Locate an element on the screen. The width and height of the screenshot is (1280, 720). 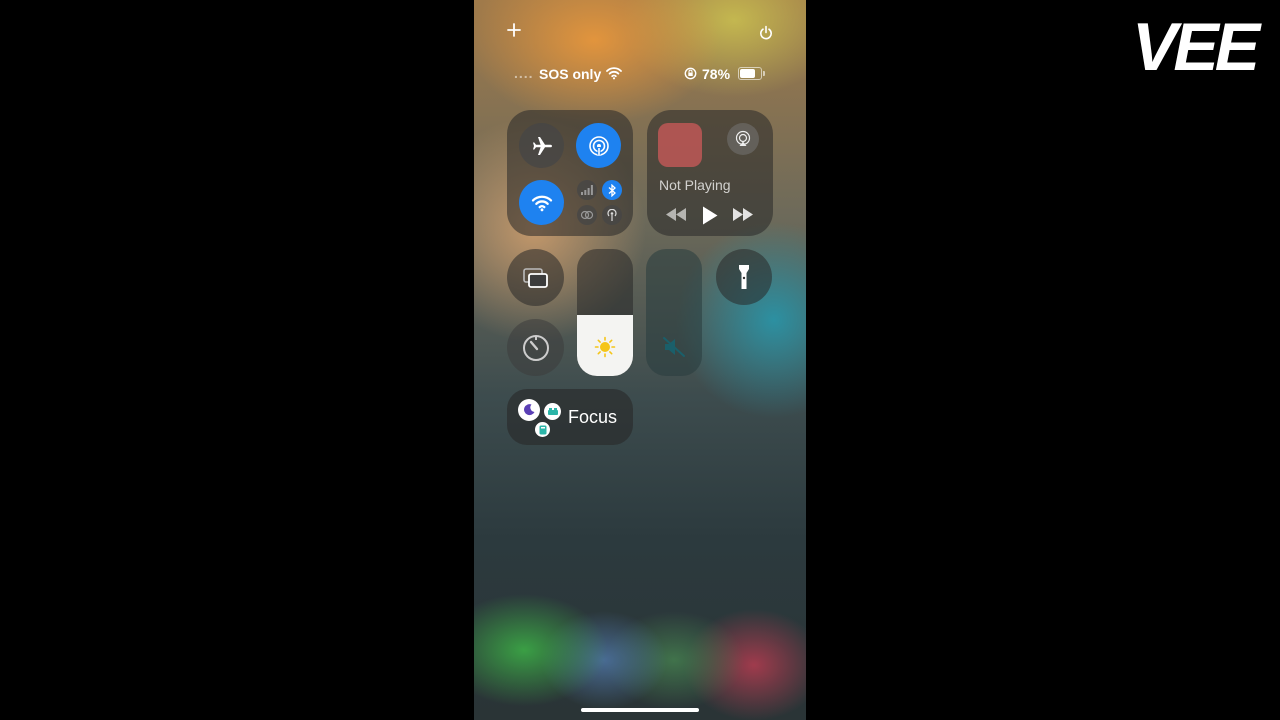
orientation-lock-icon is located at coordinates (690, 76).